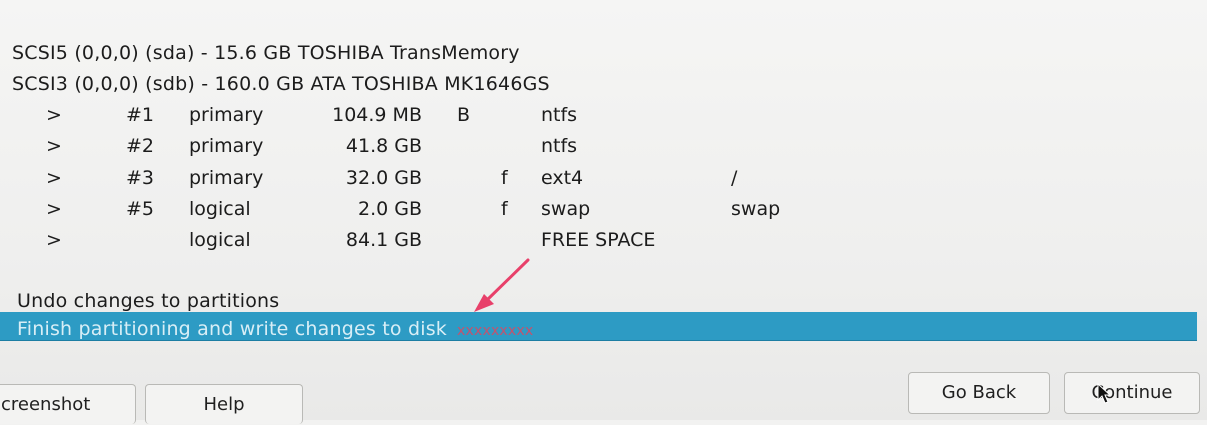 The width and height of the screenshot is (1207, 425). Describe the element at coordinates (148, 301) in the screenshot. I see `undo-changes-item: Undo changes to partitions` at that location.